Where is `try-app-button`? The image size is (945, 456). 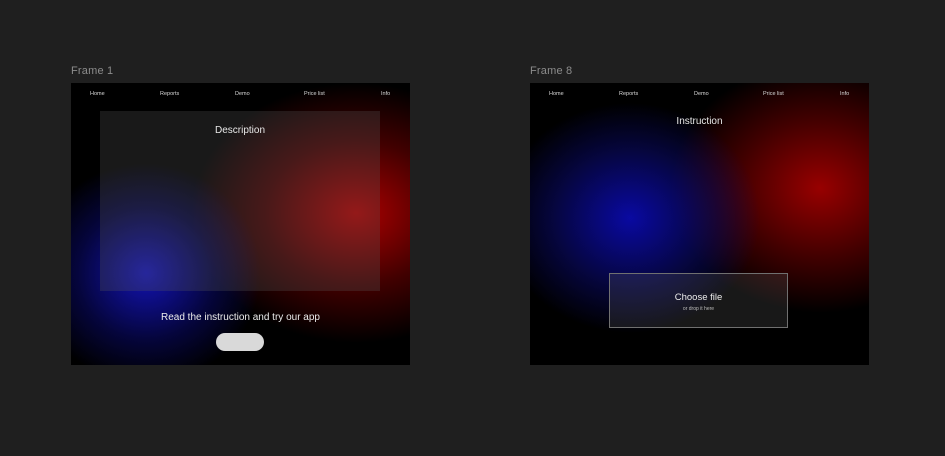 try-app-button is located at coordinates (240, 342).